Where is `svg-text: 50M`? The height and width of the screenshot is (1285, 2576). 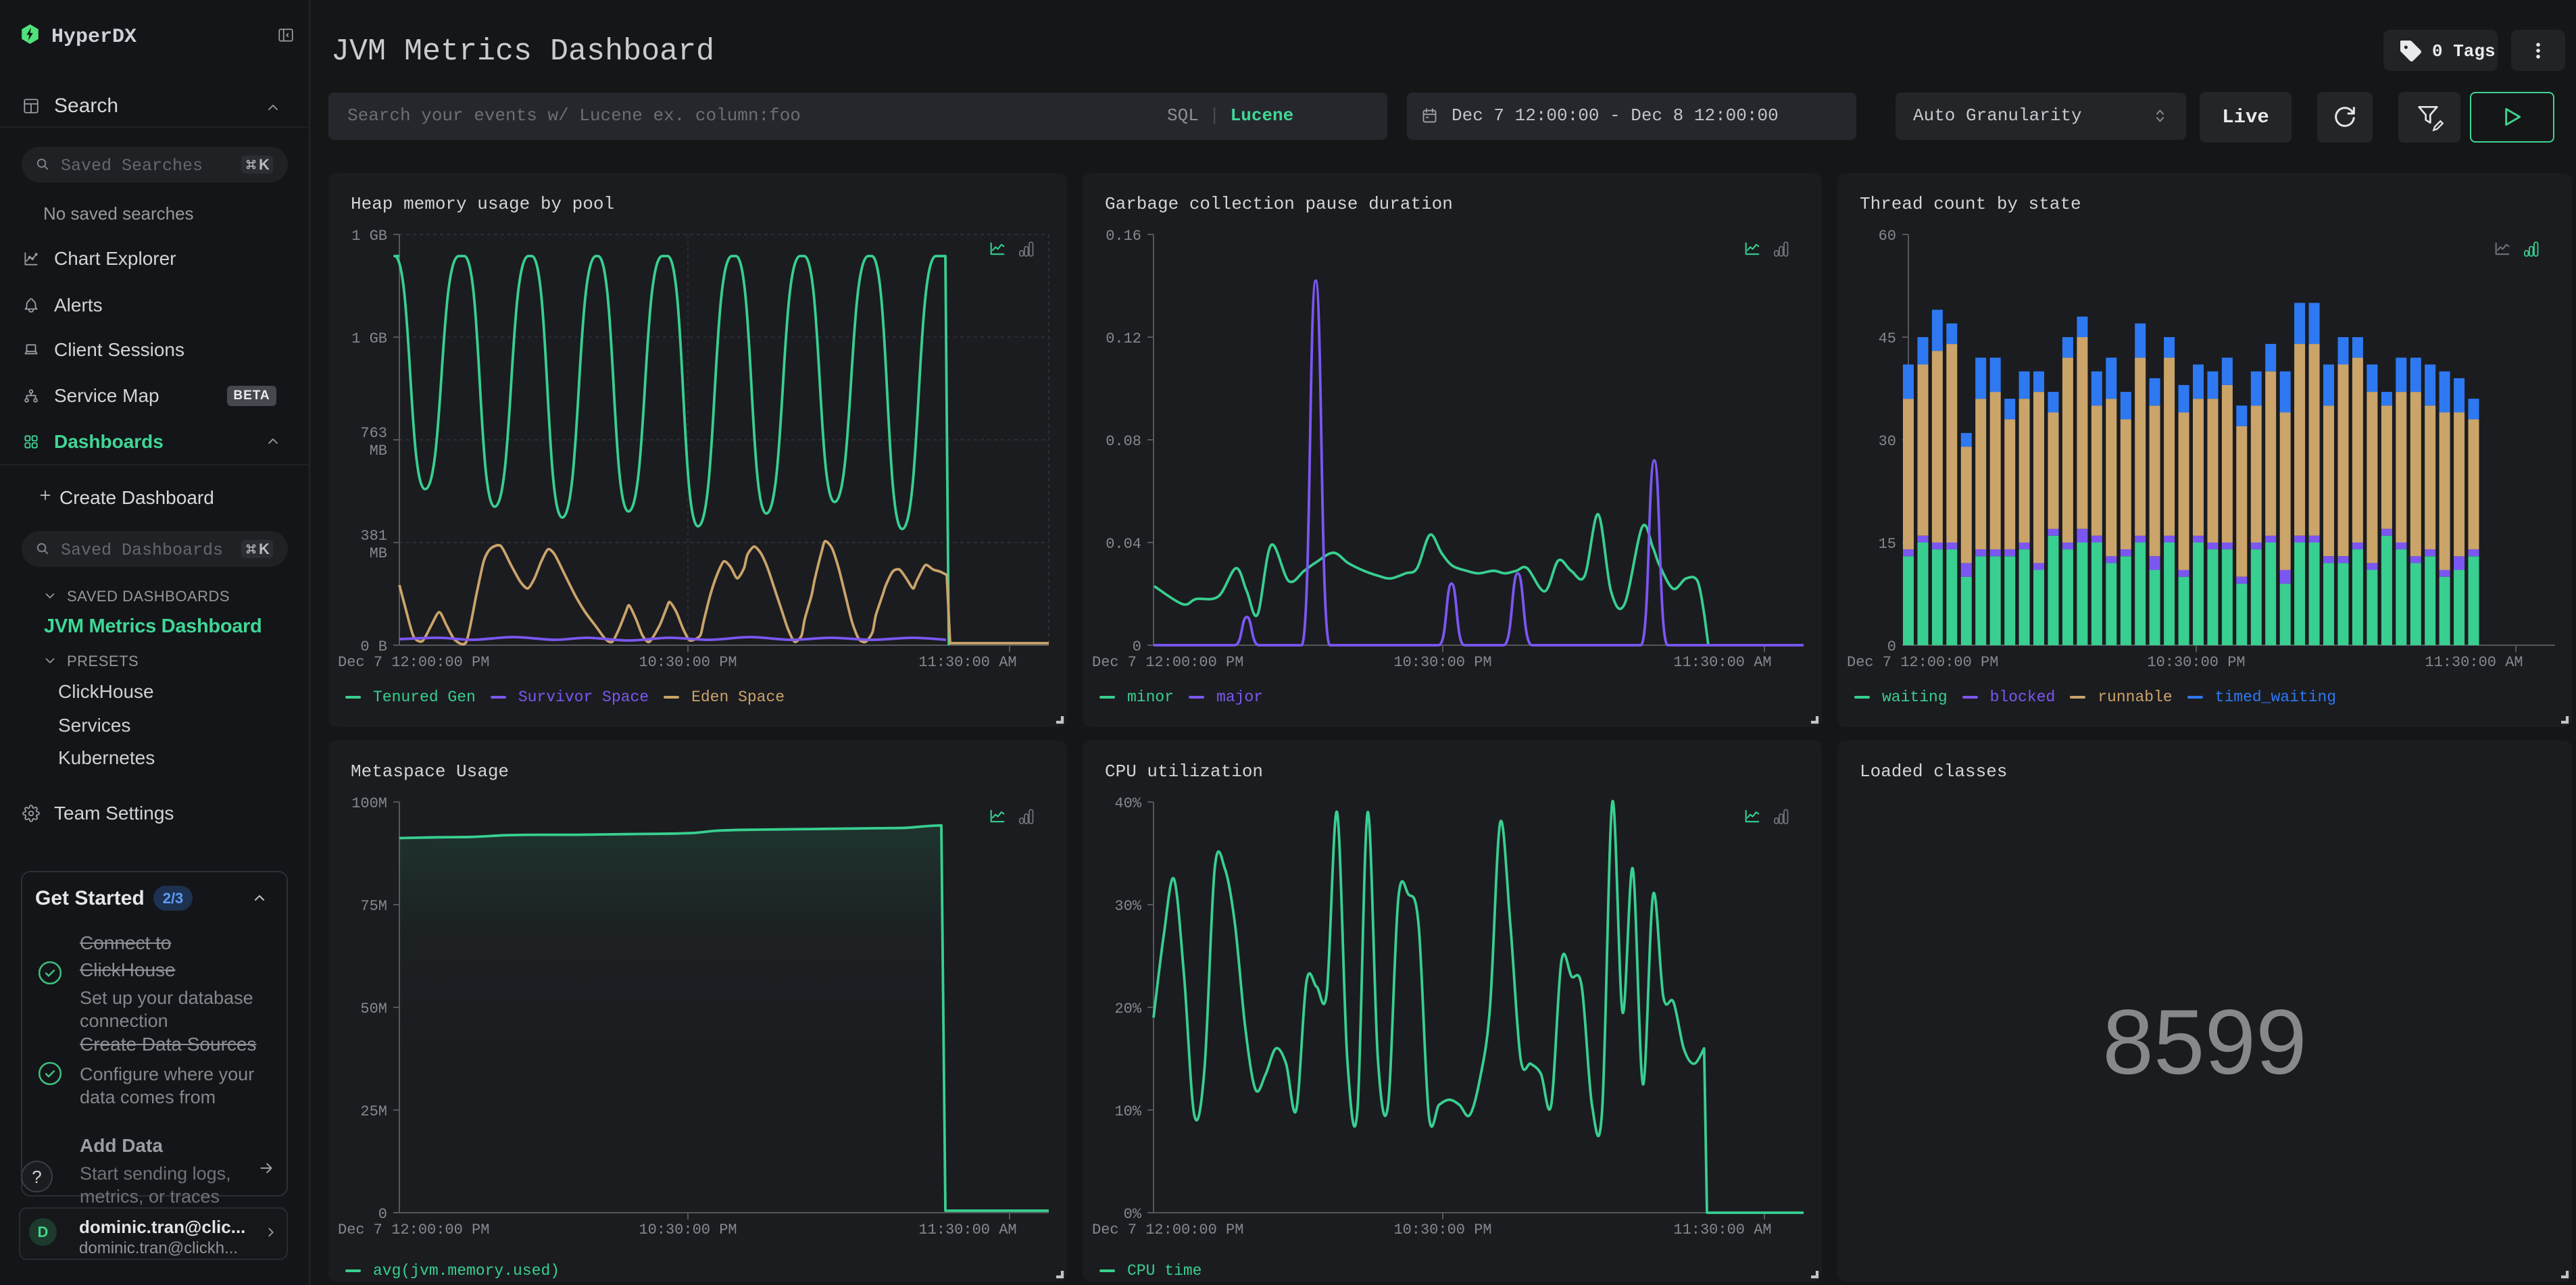
svg-text: 50M is located at coordinates (374, 1009).